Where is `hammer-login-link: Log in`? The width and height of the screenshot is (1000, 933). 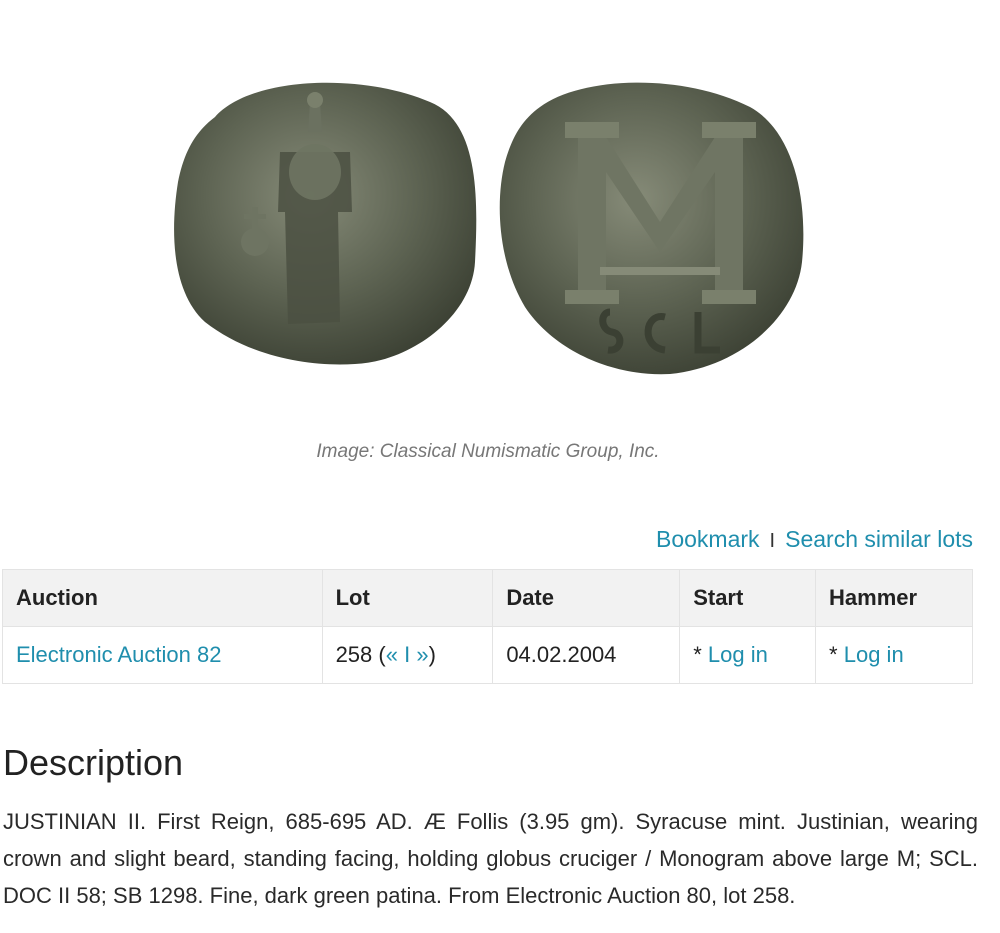
hammer-login-link: Log in is located at coordinates (874, 654).